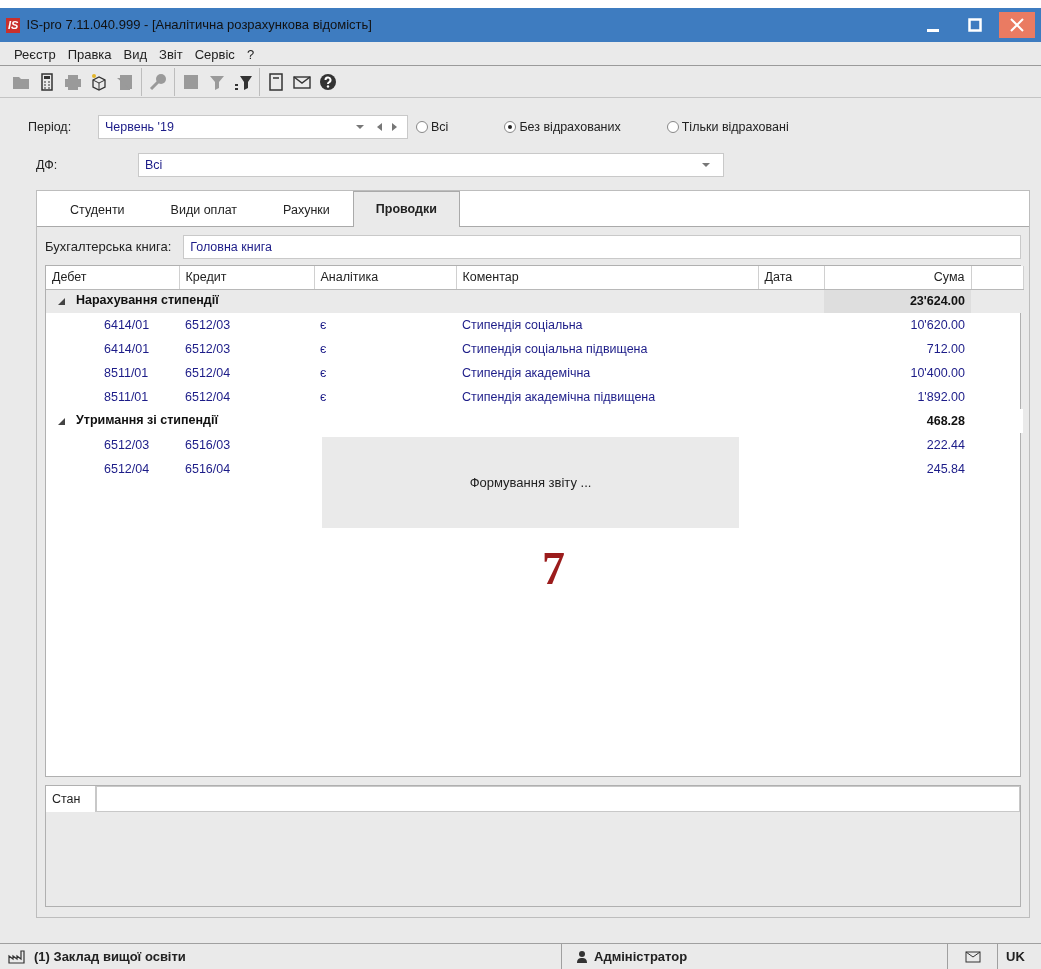 Image resolution: width=1041 pixels, height=969 pixels. What do you see at coordinates (127, 349) in the screenshot?
I see `table-cell-text: 6414/01` at bounding box center [127, 349].